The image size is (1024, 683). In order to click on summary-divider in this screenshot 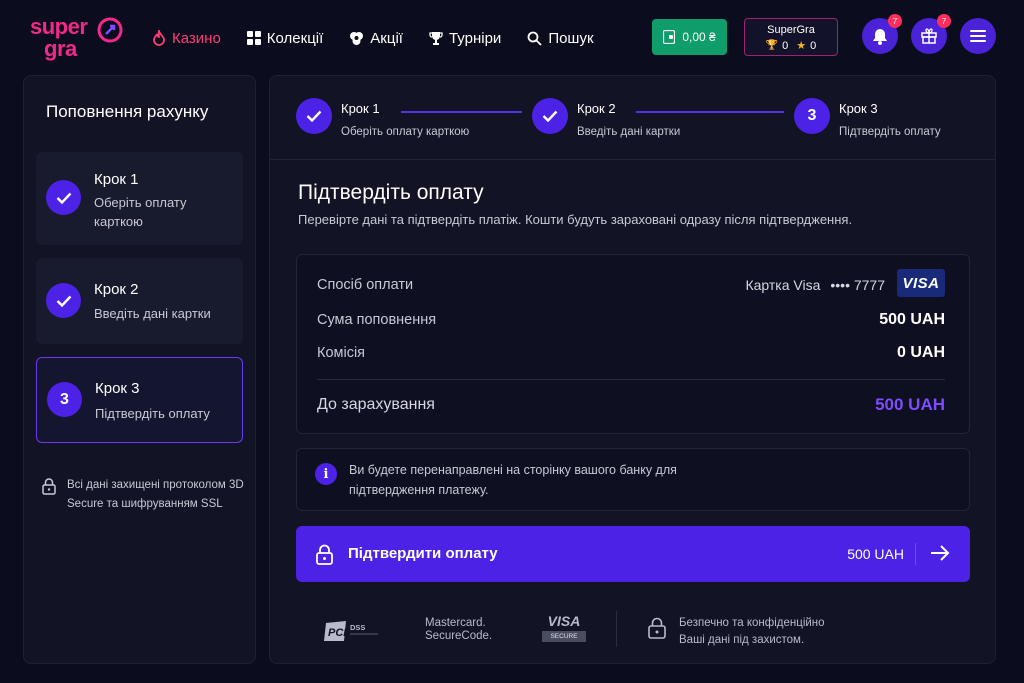, I will do `click(631, 379)`.